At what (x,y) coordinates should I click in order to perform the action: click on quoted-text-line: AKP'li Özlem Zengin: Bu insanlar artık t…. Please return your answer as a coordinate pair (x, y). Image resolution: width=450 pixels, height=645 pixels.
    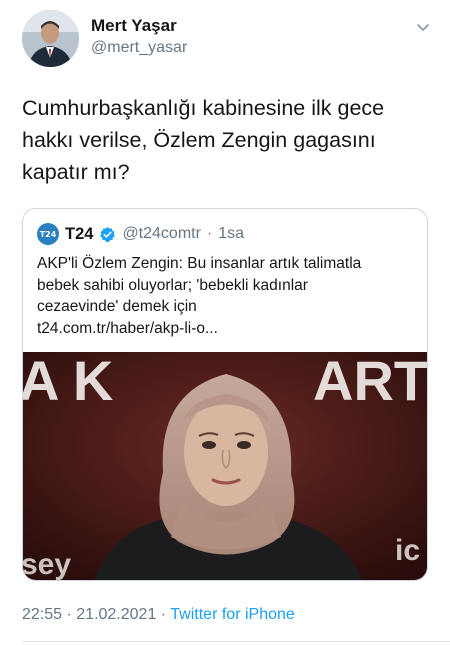
    Looking at the image, I should click on (199, 263).